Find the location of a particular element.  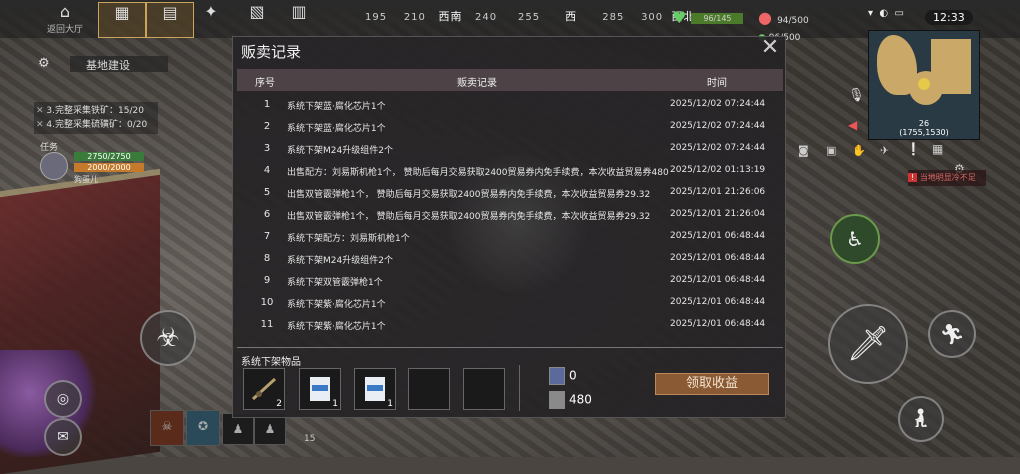

chat-icon: ✉ is located at coordinates (63, 437).